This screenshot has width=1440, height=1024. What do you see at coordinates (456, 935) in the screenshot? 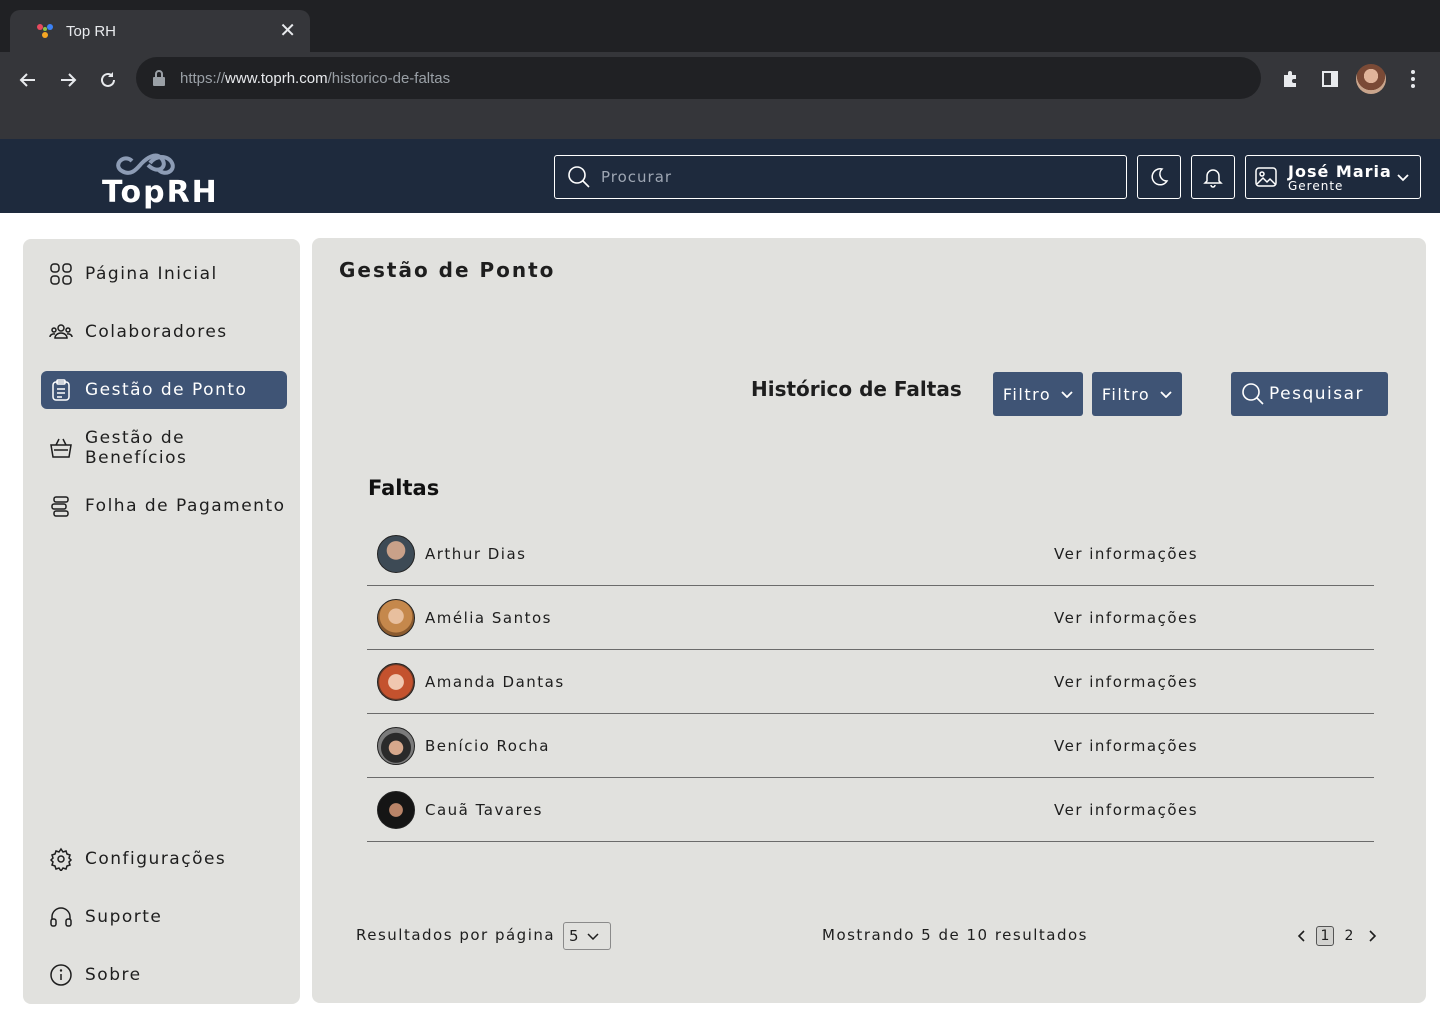
I see `results-per-page-label: Resultados por página` at bounding box center [456, 935].